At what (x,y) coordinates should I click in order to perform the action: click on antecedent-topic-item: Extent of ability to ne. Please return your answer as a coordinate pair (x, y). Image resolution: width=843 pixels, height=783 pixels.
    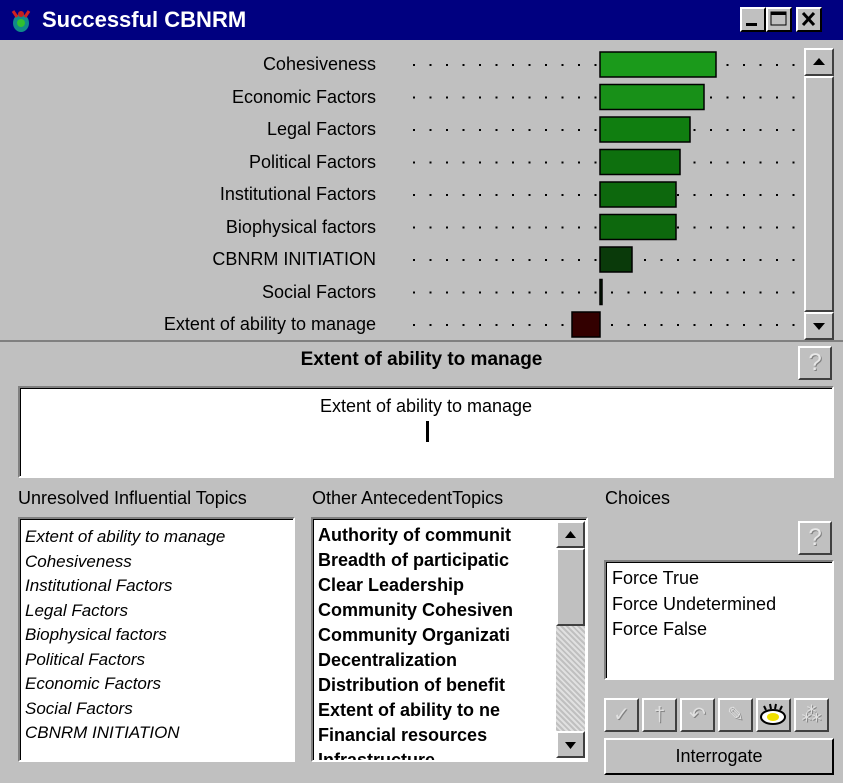
    Looking at the image, I should click on (436, 710).